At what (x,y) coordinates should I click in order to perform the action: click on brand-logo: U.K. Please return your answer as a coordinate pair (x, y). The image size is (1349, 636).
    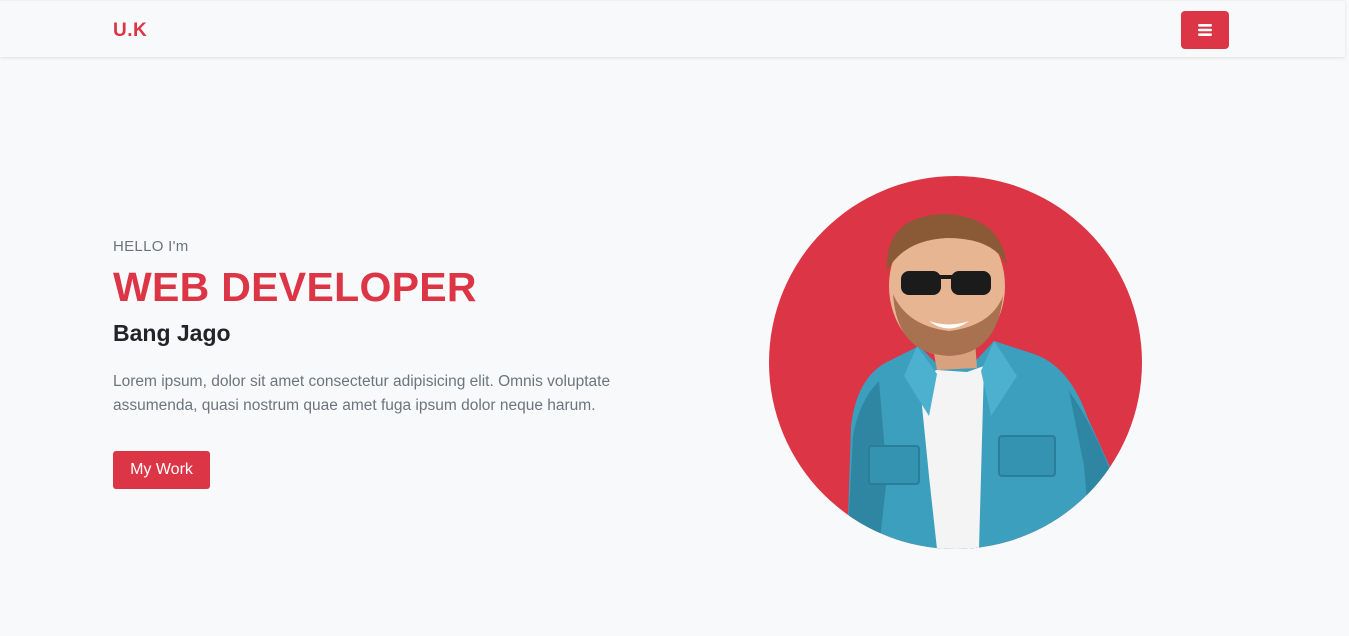
    Looking at the image, I should click on (130, 31).